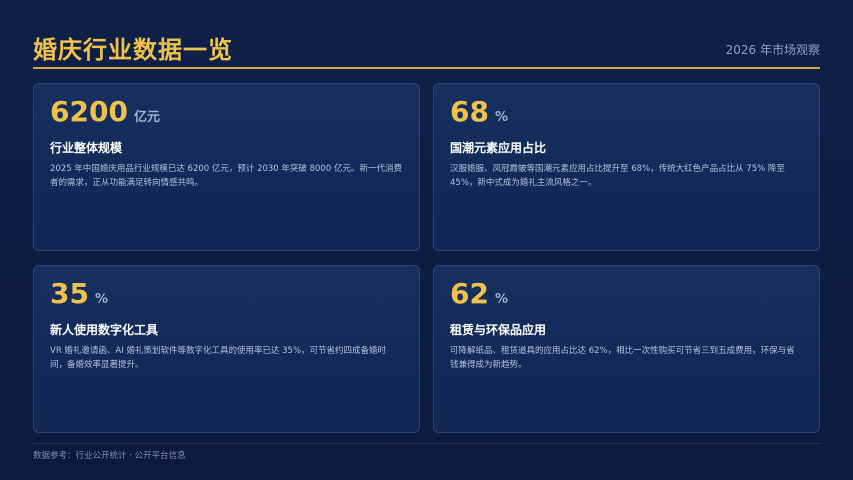 This screenshot has width=853, height=480. What do you see at coordinates (626, 296) in the screenshot?
I see `stat-value-row: 62 %` at bounding box center [626, 296].